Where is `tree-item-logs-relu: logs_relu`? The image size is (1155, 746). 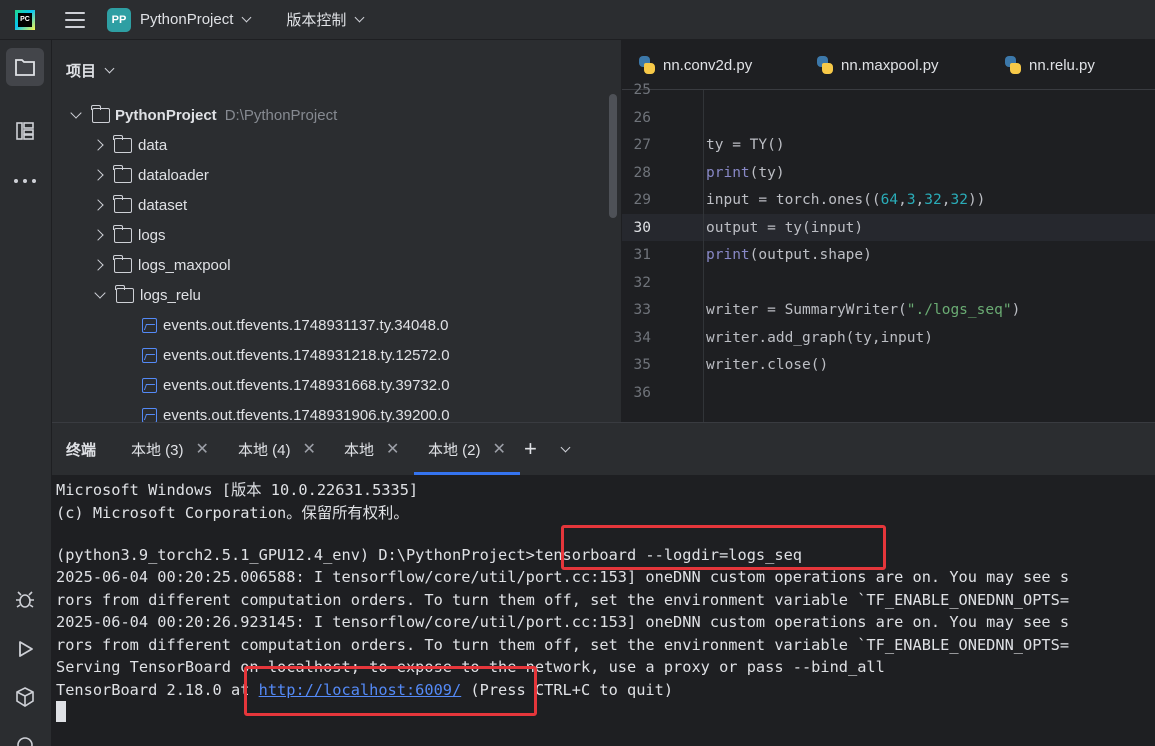 tree-item-logs-relu: logs_relu is located at coordinates (147, 295).